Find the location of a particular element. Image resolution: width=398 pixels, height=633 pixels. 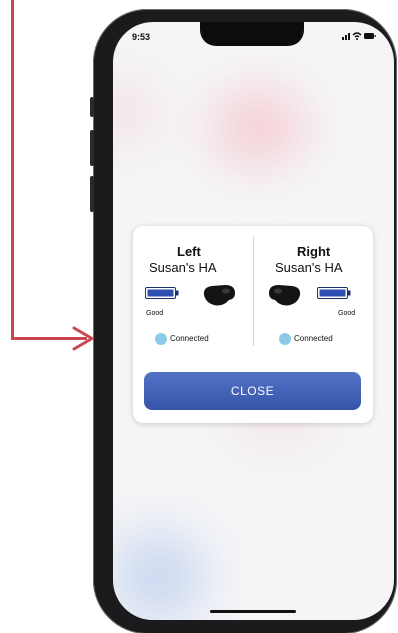

right-aid-panel: Right Susan's HA Good Connected is located at coordinates (313, 291).